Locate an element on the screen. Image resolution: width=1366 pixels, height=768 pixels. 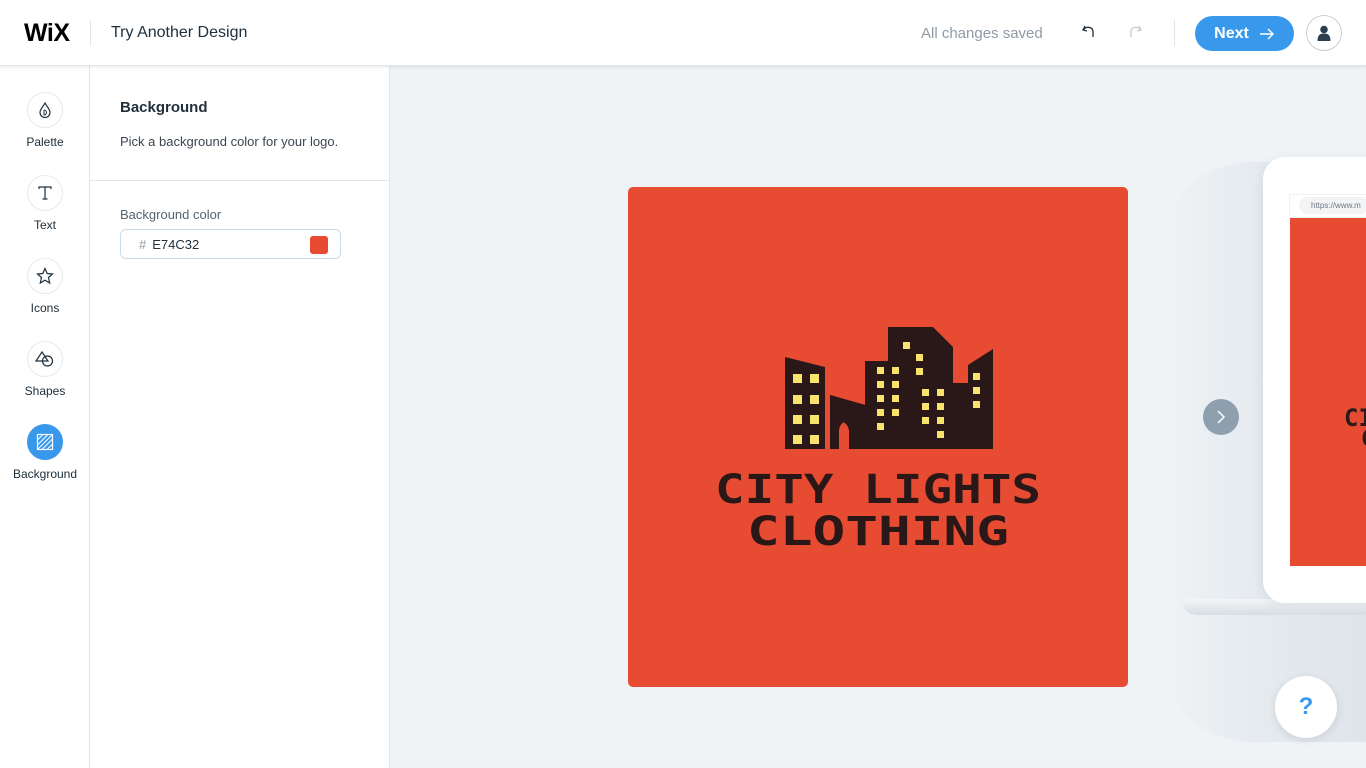
panel-description: Pick a background color for your logo. is located at coordinates (229, 141).